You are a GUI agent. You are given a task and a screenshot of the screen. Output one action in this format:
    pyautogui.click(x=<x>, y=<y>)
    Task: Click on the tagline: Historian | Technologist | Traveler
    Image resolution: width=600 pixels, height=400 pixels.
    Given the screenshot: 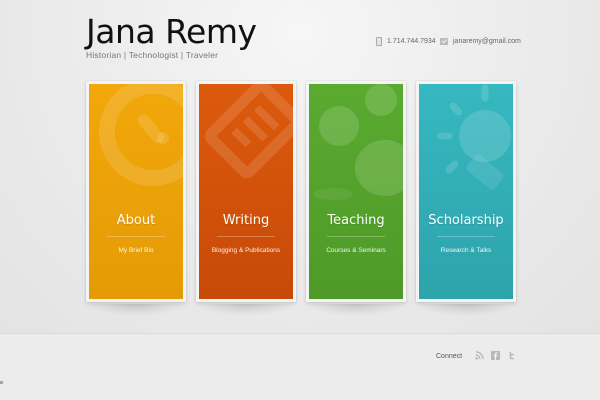 What is the action you would take?
    pyautogui.click(x=152, y=55)
    